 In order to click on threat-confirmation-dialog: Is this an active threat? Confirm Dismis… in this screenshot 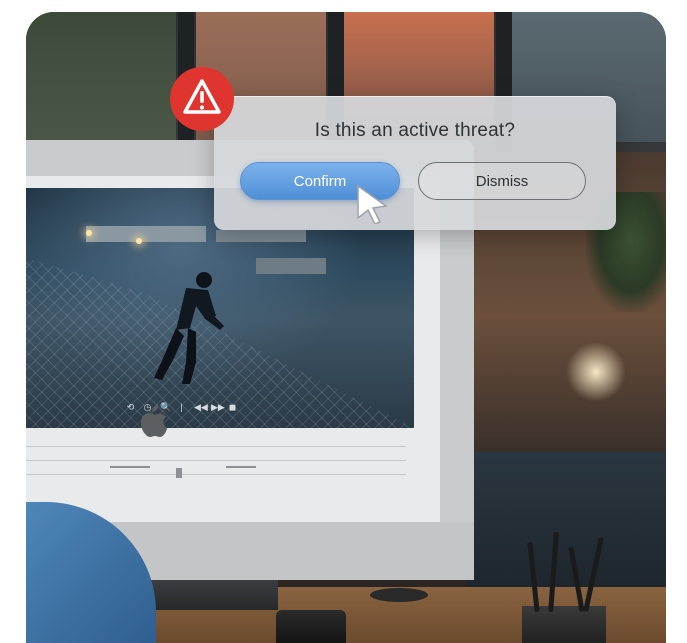, I will do `click(415, 163)`.